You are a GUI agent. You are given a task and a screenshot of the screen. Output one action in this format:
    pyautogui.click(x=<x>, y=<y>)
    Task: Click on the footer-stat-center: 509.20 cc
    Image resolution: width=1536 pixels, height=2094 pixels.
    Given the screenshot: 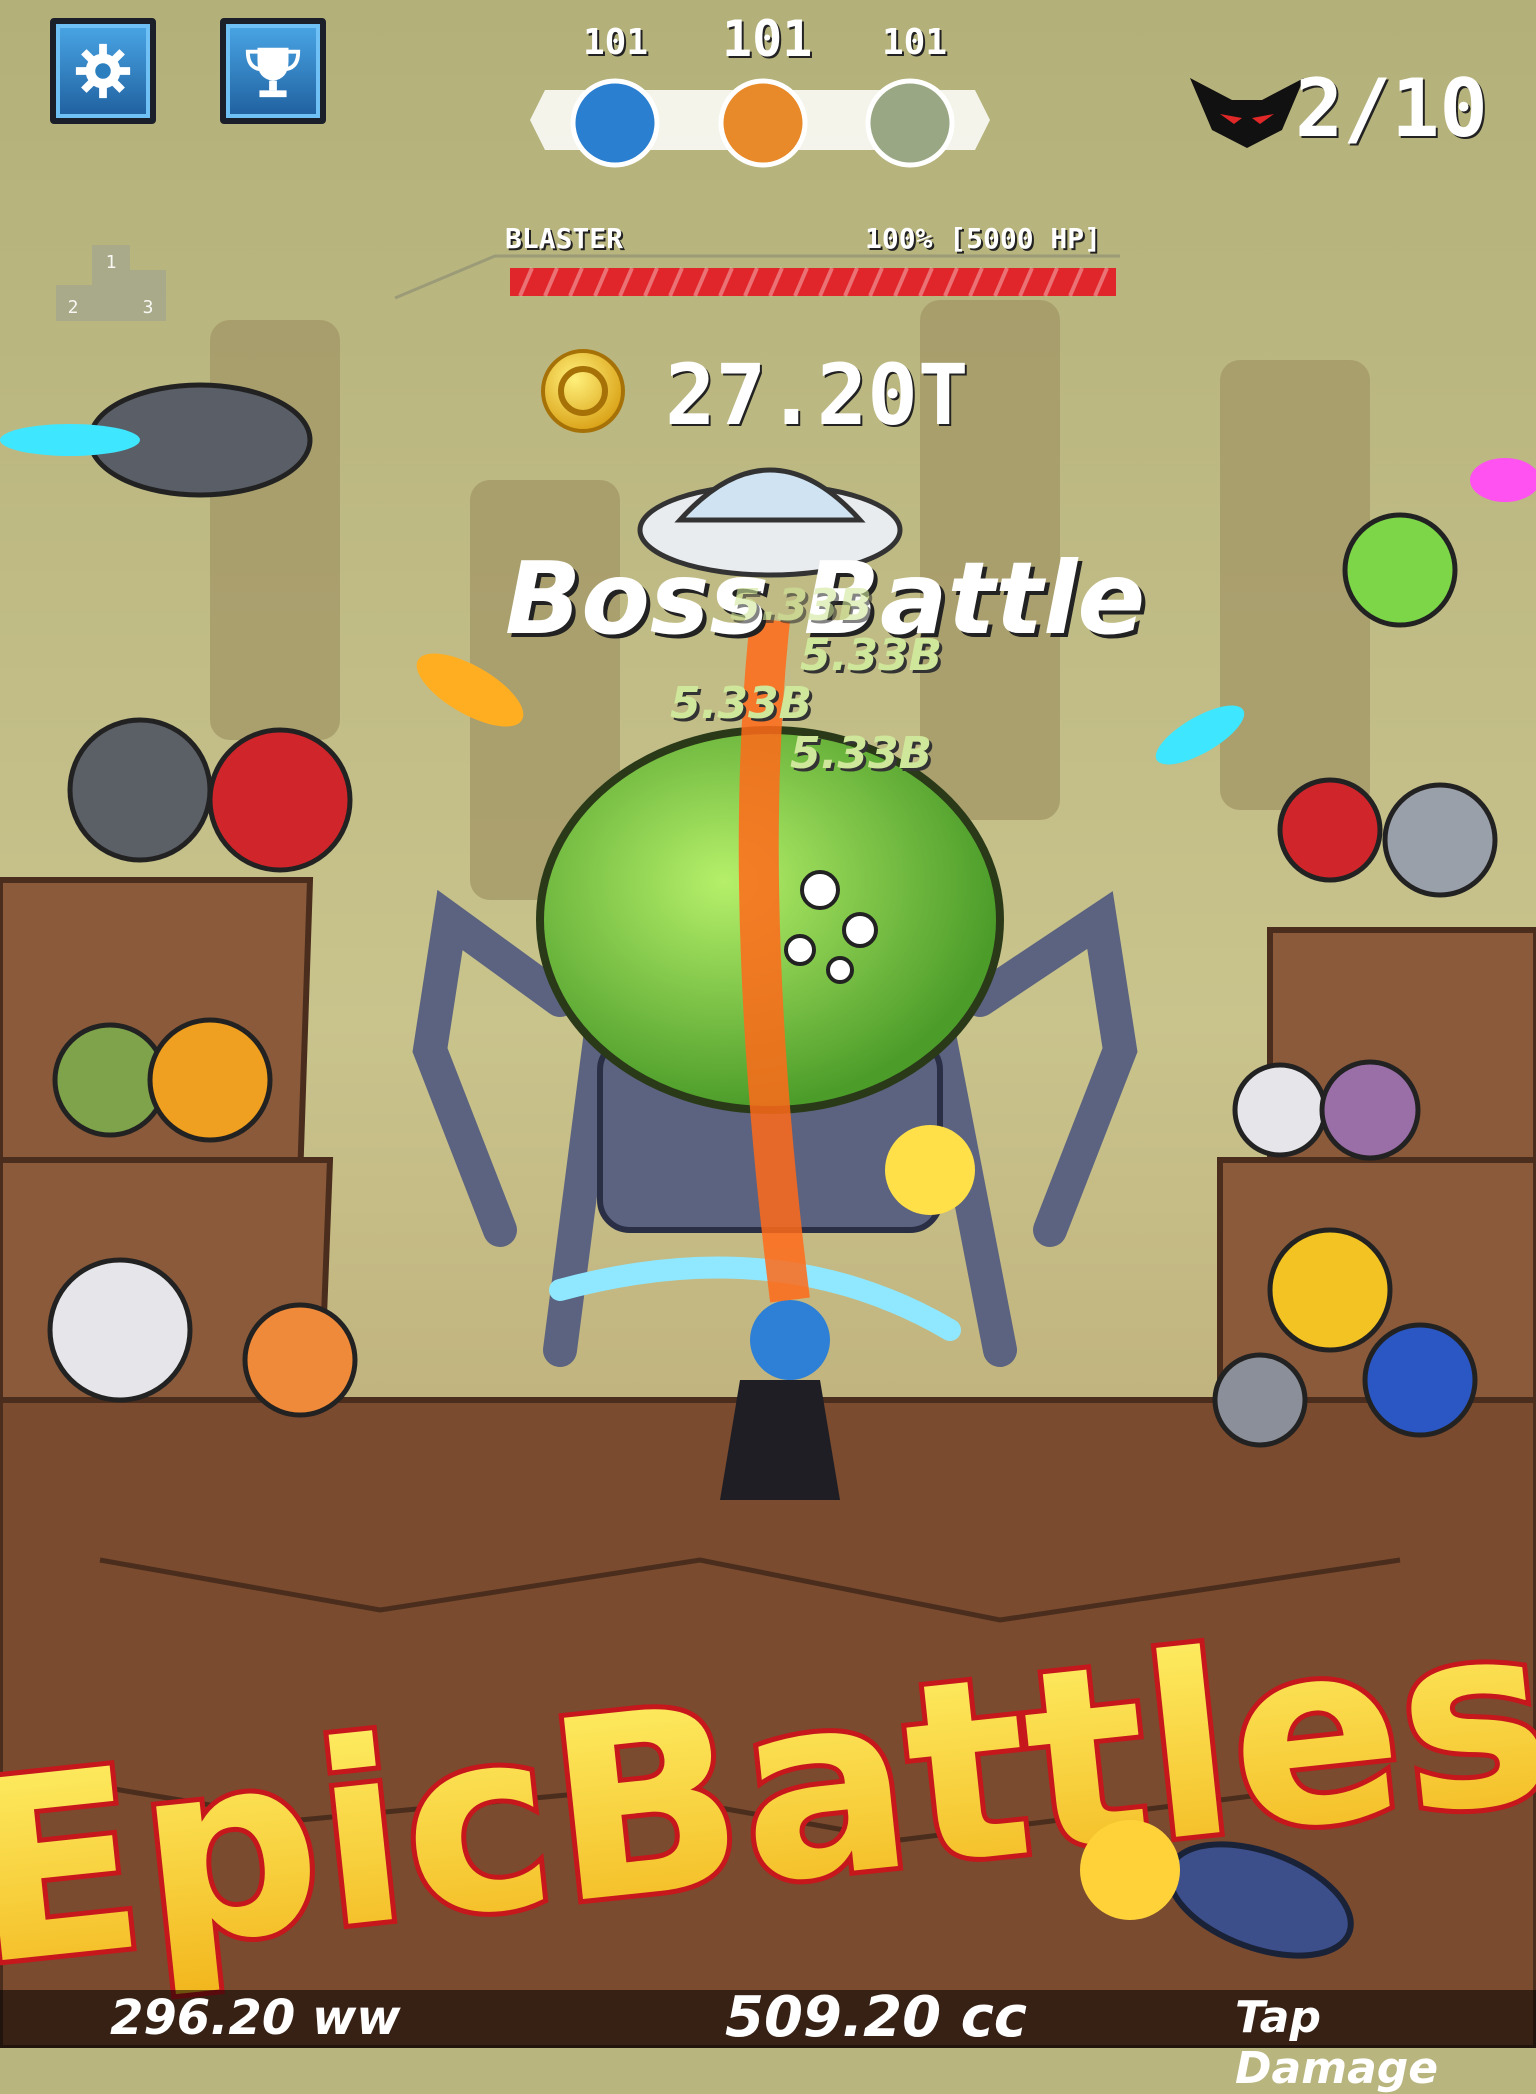 What is the action you would take?
    pyautogui.click(x=876, y=2017)
    